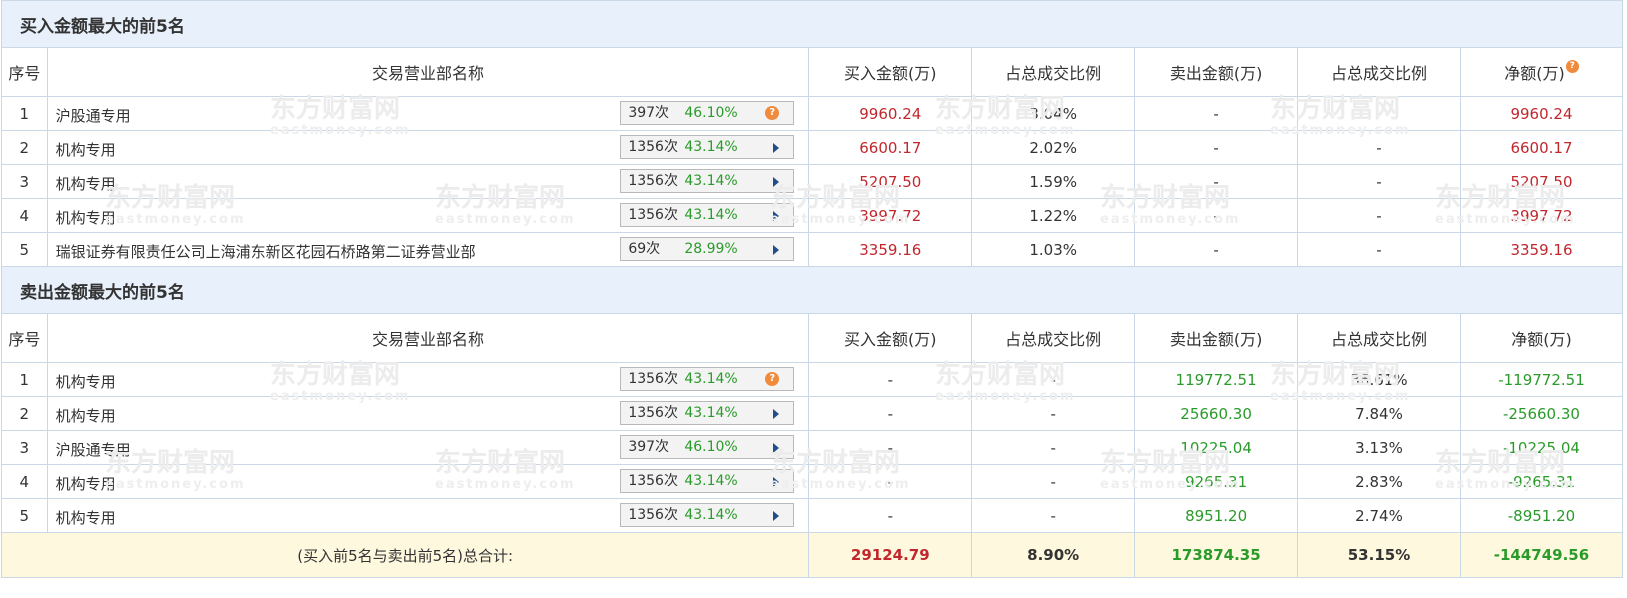  What do you see at coordinates (812, 24) in the screenshot?
I see `buy-section-title: 买入金额最大的前5名` at bounding box center [812, 24].